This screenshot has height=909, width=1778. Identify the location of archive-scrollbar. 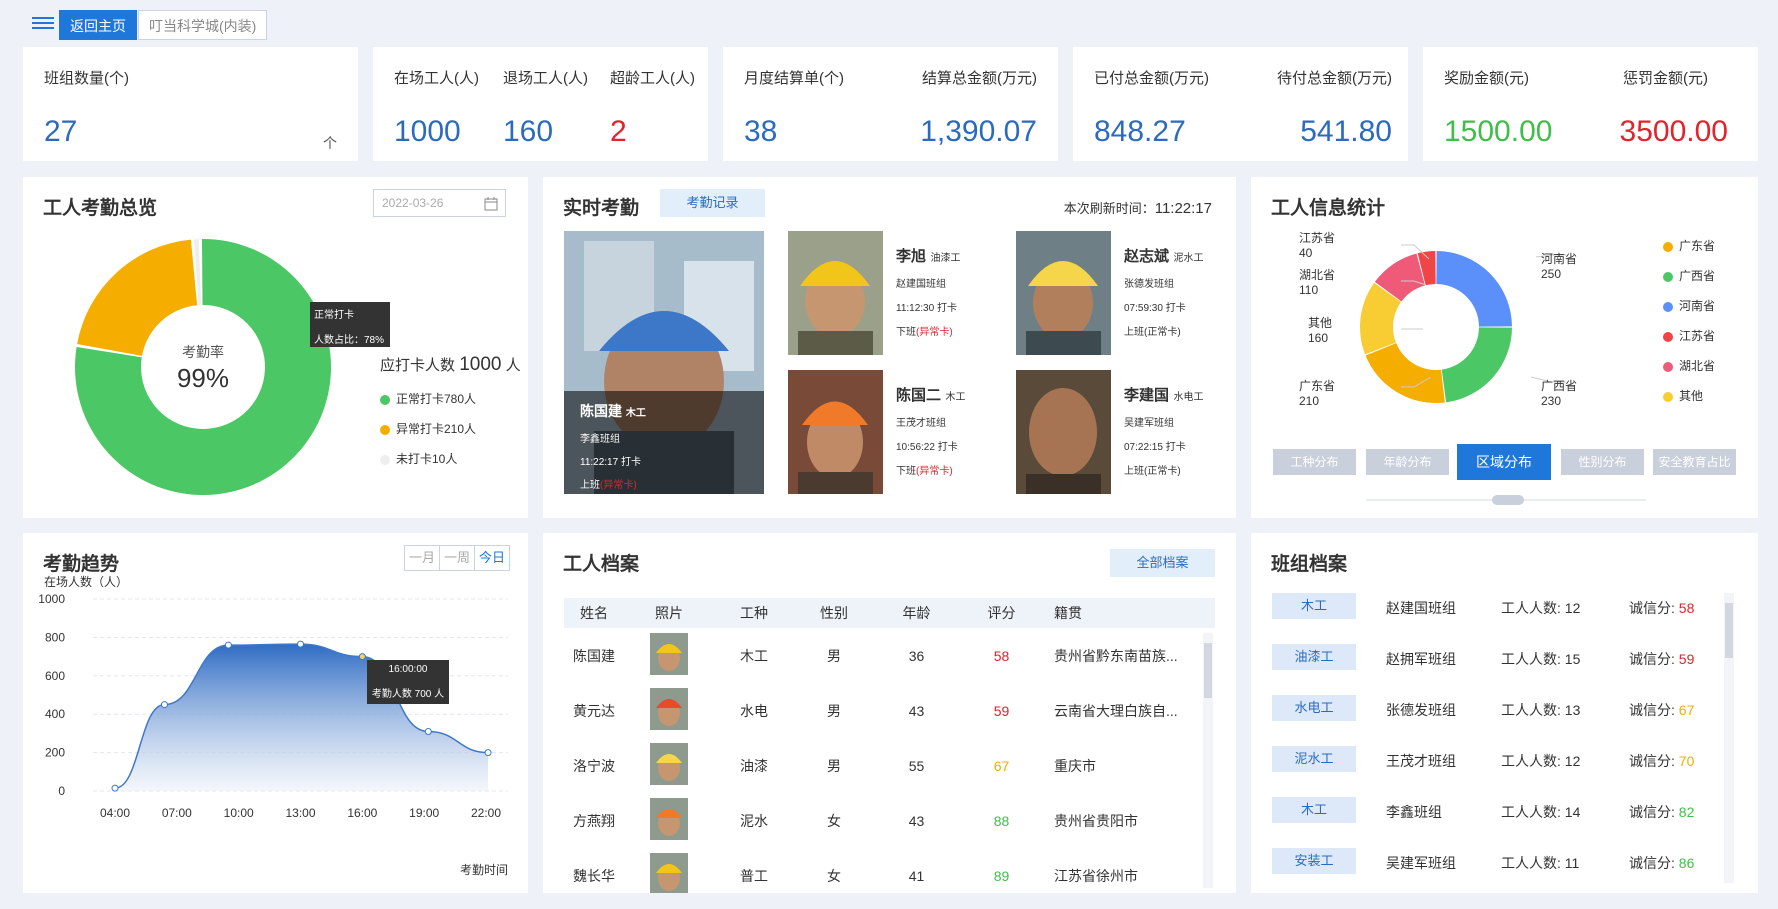
(1208, 760).